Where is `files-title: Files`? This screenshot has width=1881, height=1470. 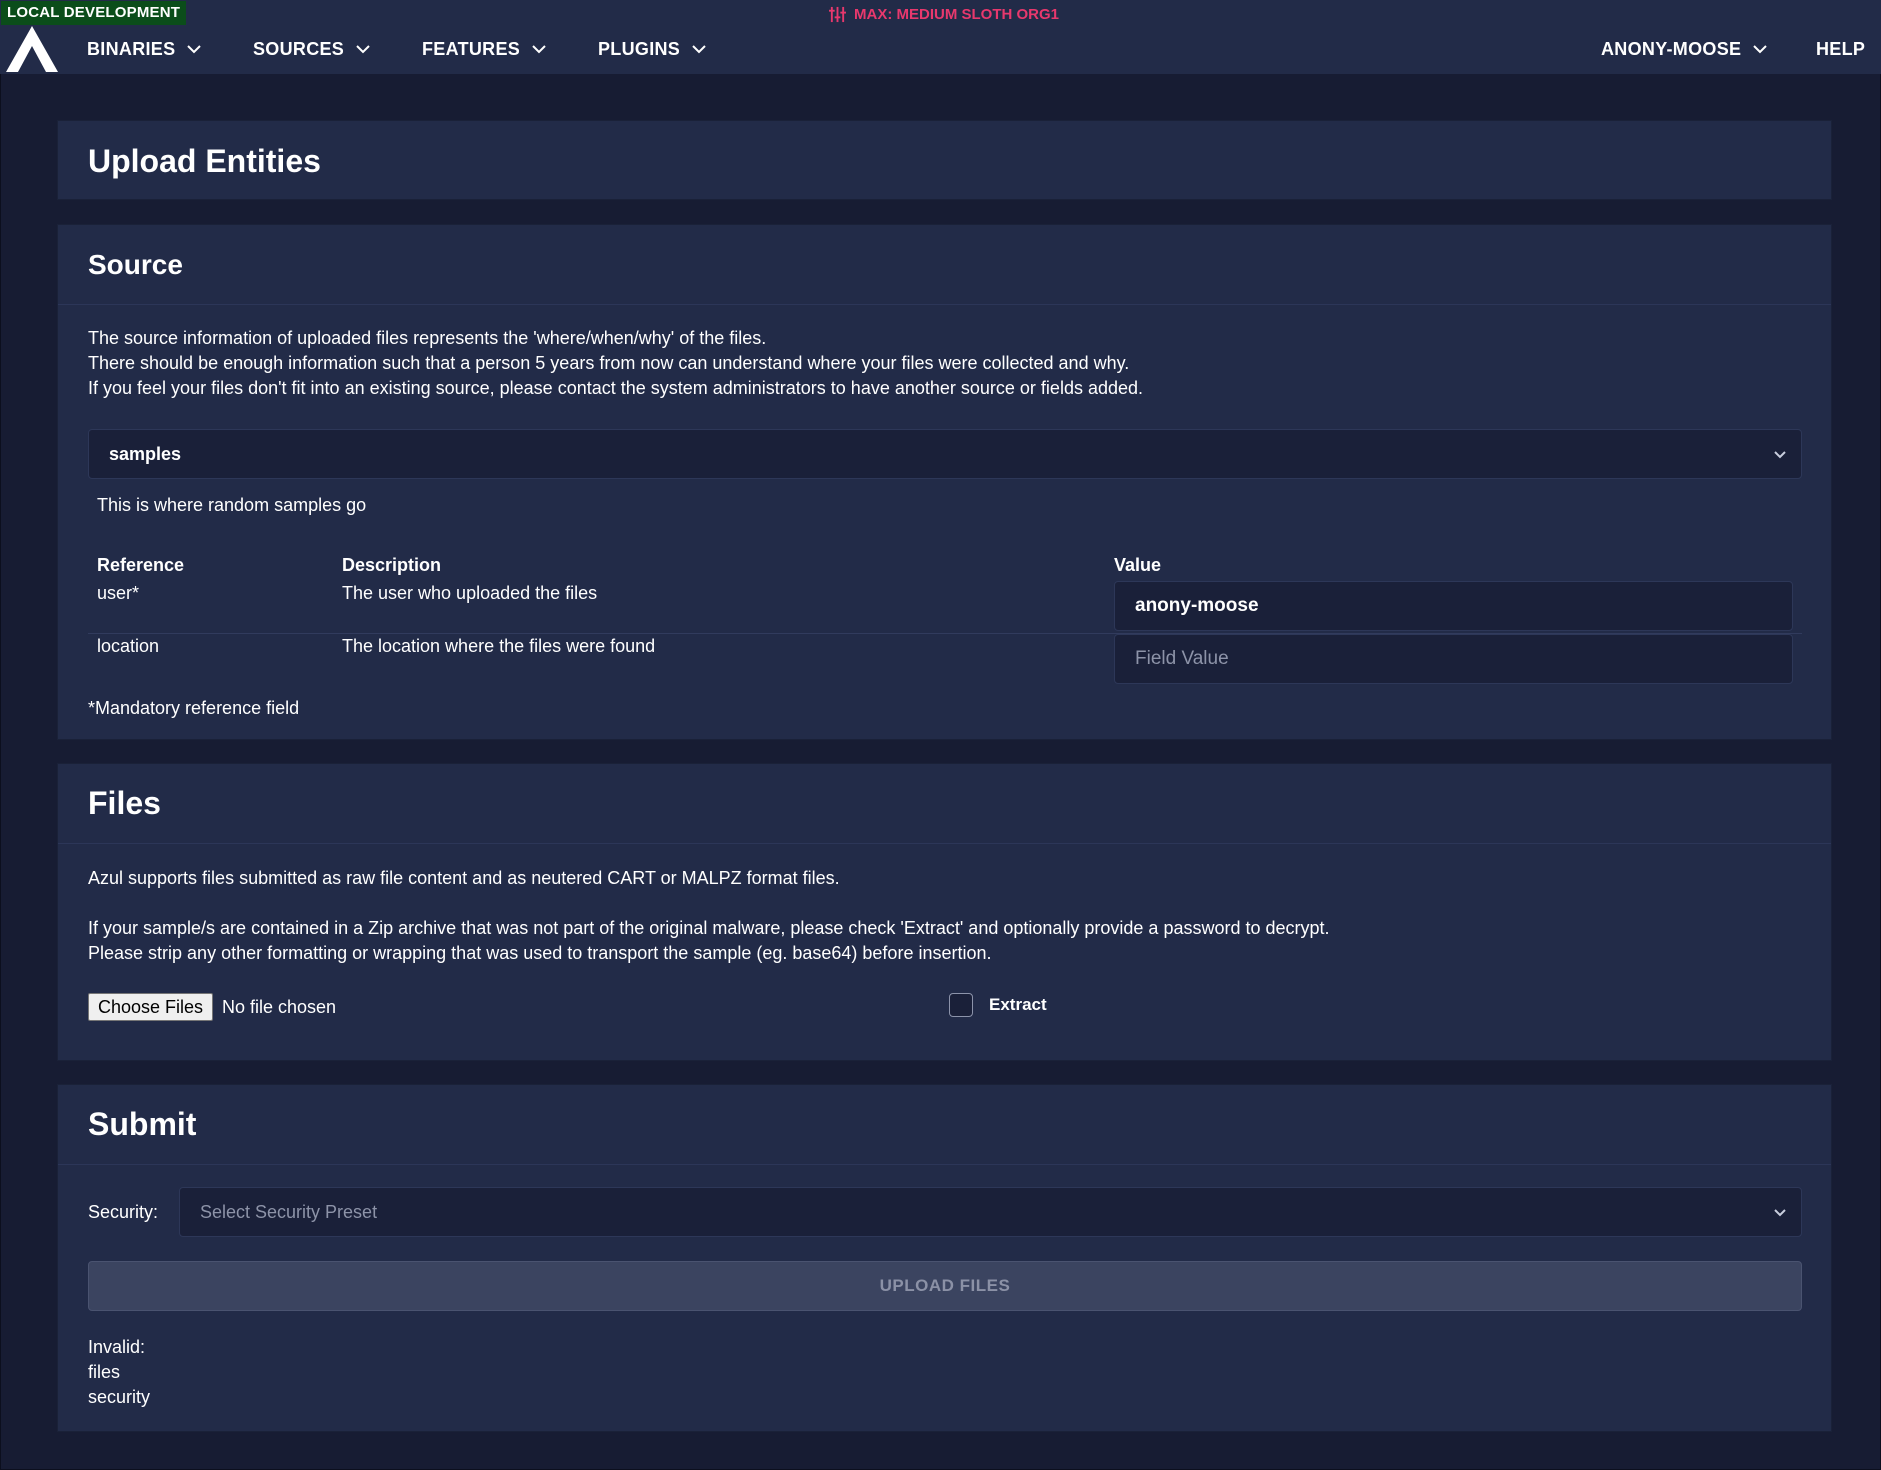 files-title: Files is located at coordinates (124, 803).